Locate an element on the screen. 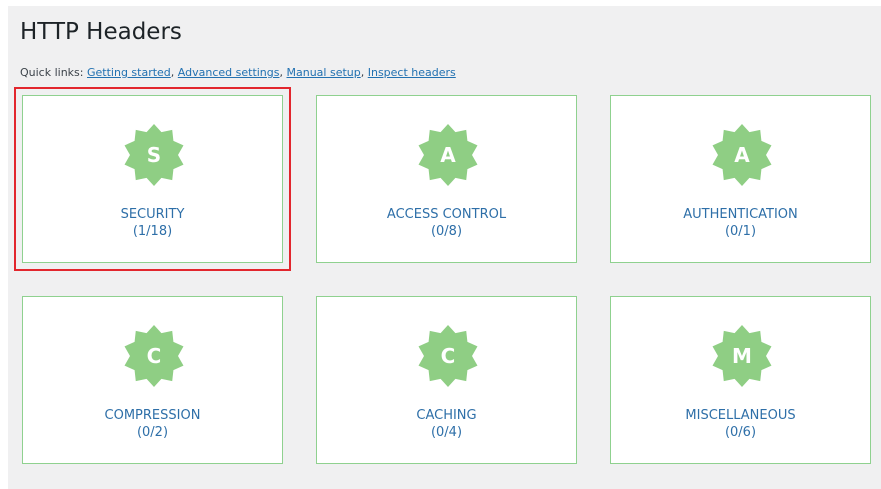  badge-star-icon: S is located at coordinates (154, 155).